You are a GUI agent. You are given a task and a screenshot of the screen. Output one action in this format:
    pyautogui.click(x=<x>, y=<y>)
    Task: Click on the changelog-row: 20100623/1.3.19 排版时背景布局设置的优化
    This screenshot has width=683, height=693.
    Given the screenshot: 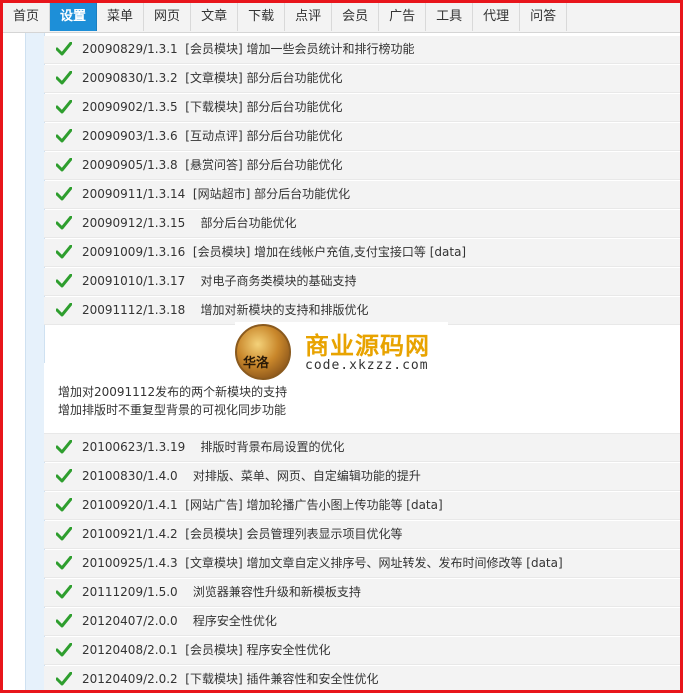 What is the action you would take?
    pyautogui.click(x=362, y=448)
    